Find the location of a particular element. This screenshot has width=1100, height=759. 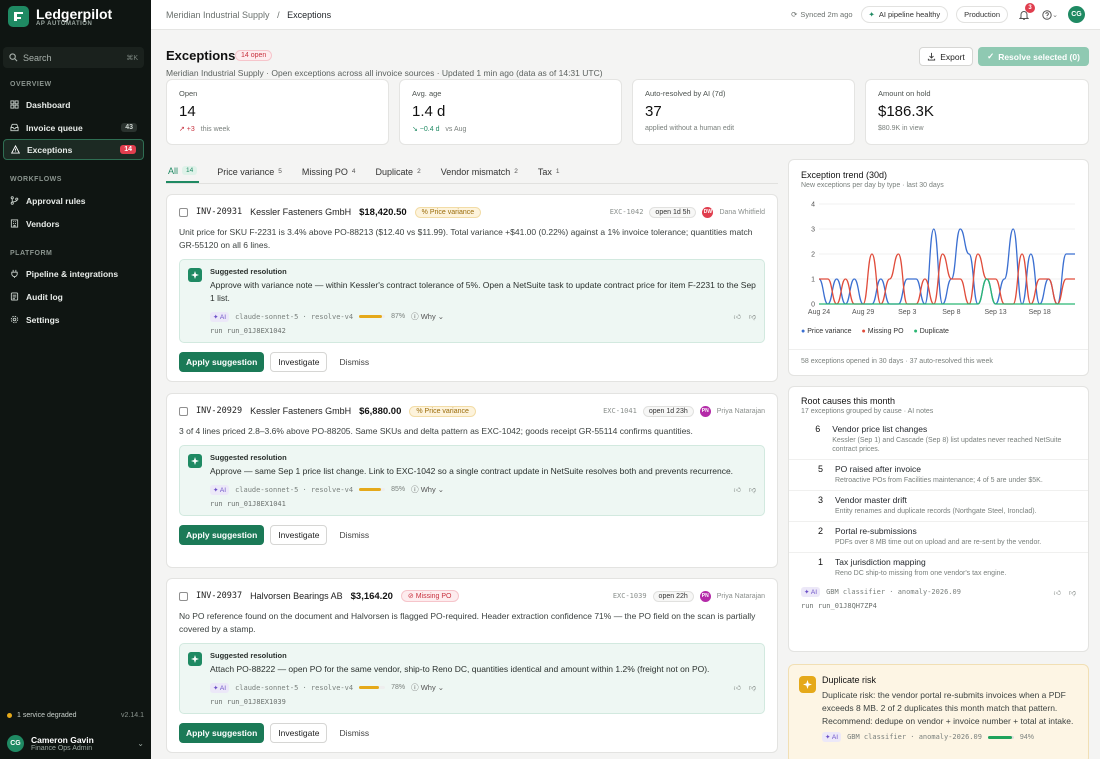

user-menu: CG Cameron Gavin Finance Ops Admin ⌄ is located at coordinates (75, 743).